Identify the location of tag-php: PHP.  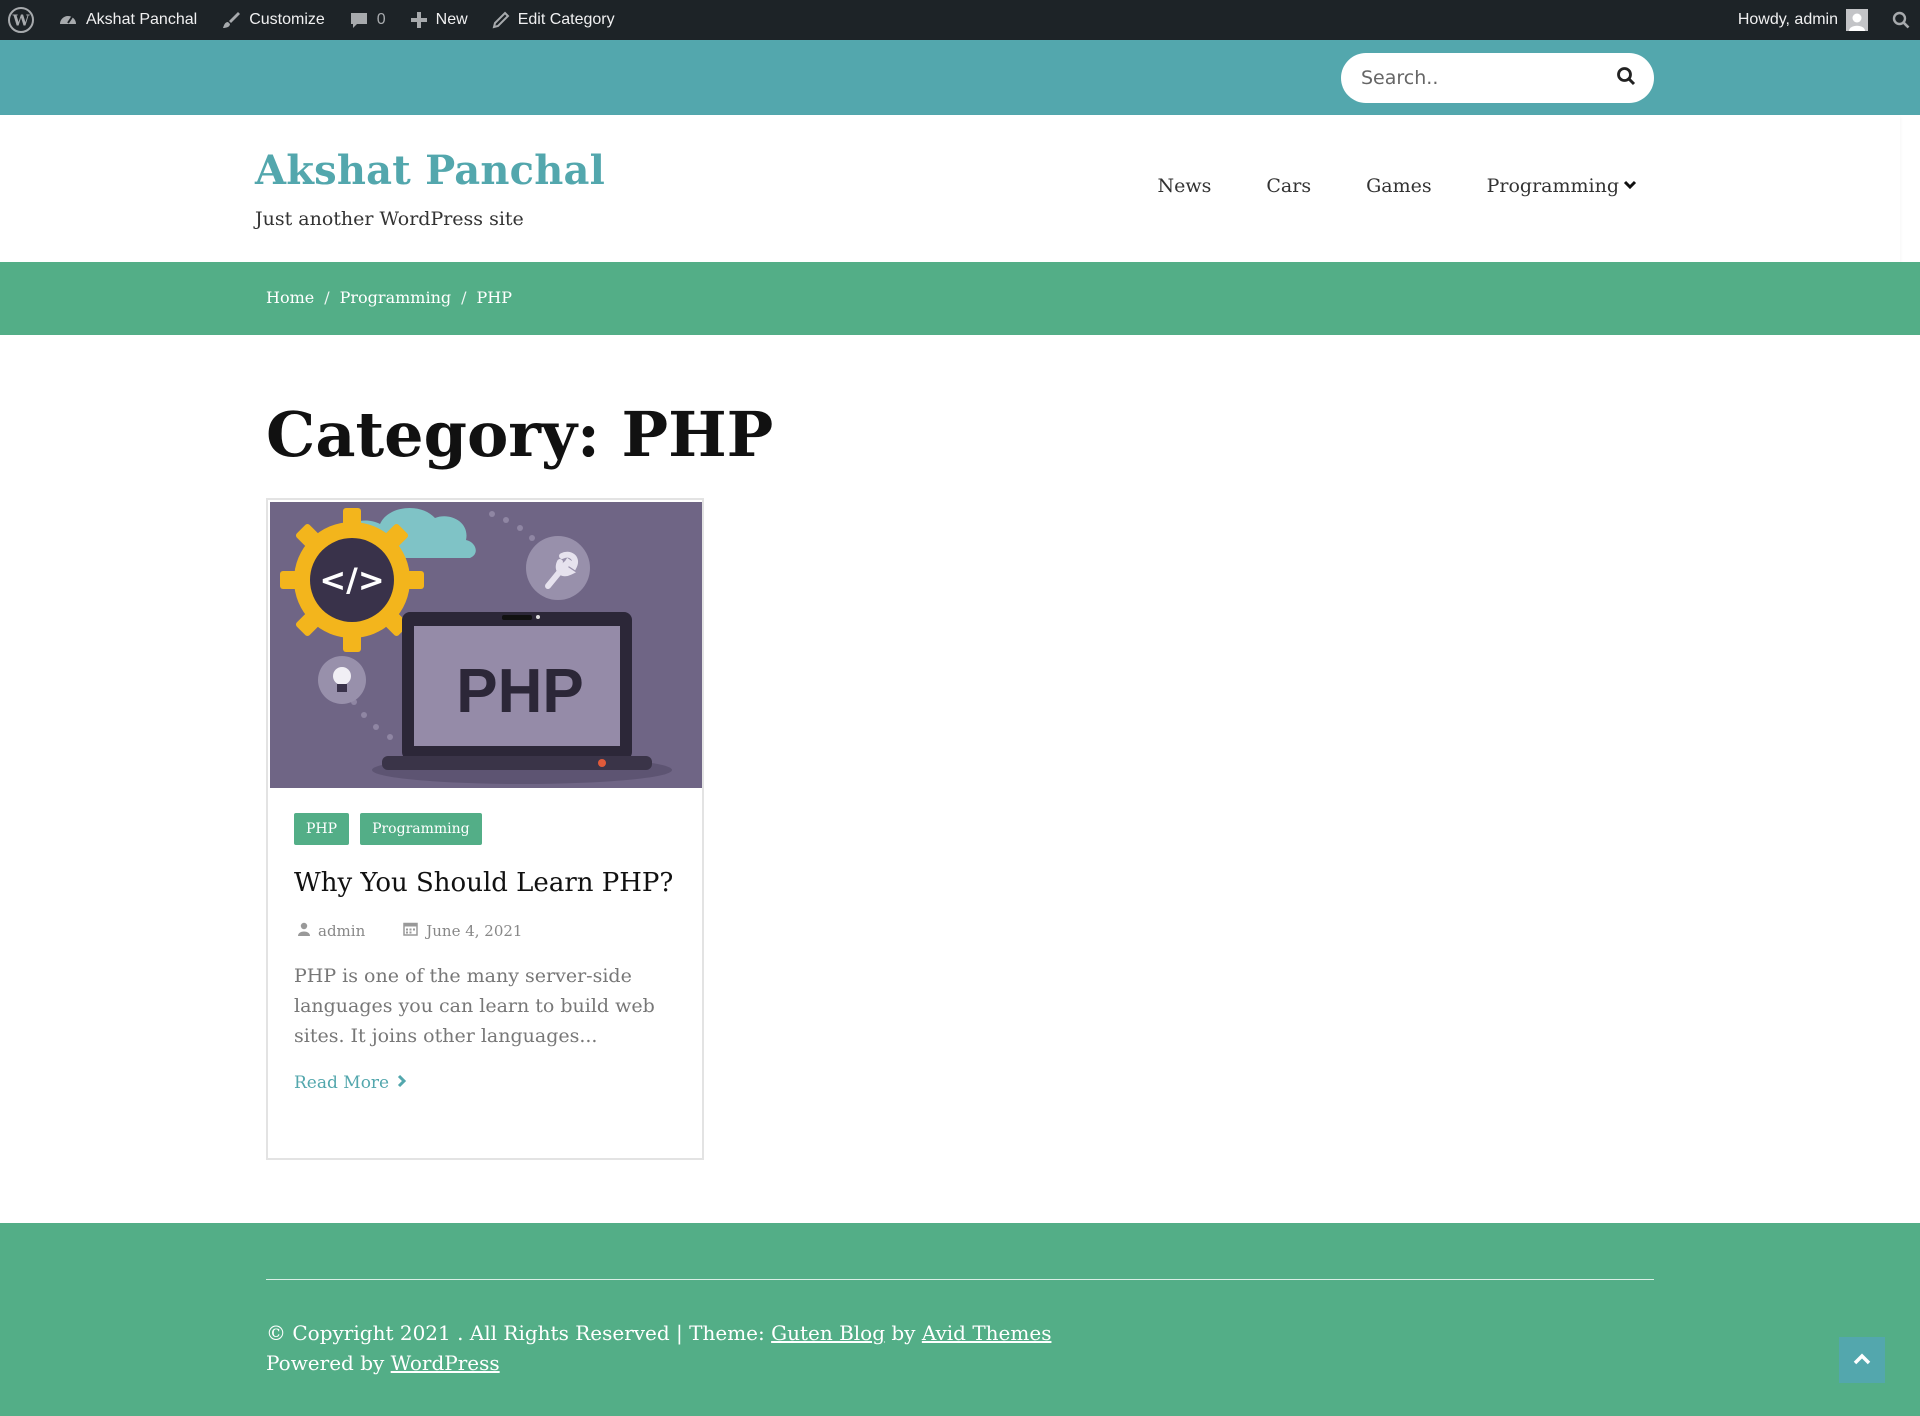
(322, 829).